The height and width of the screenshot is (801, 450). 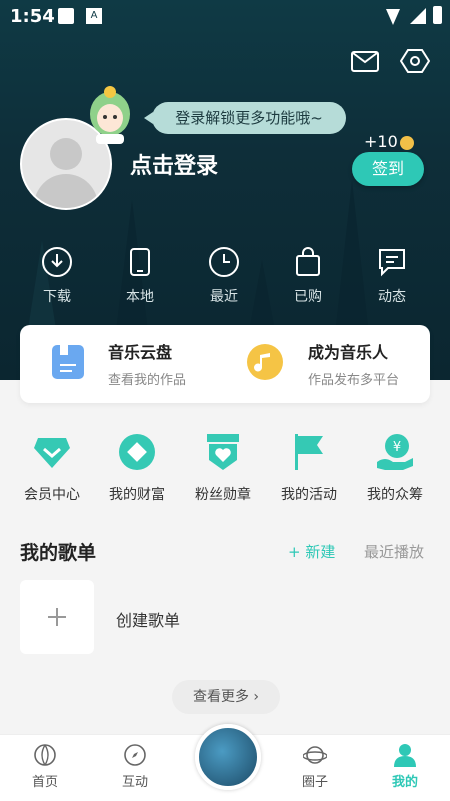 I want to click on medal-icon, so click(x=223, y=452).